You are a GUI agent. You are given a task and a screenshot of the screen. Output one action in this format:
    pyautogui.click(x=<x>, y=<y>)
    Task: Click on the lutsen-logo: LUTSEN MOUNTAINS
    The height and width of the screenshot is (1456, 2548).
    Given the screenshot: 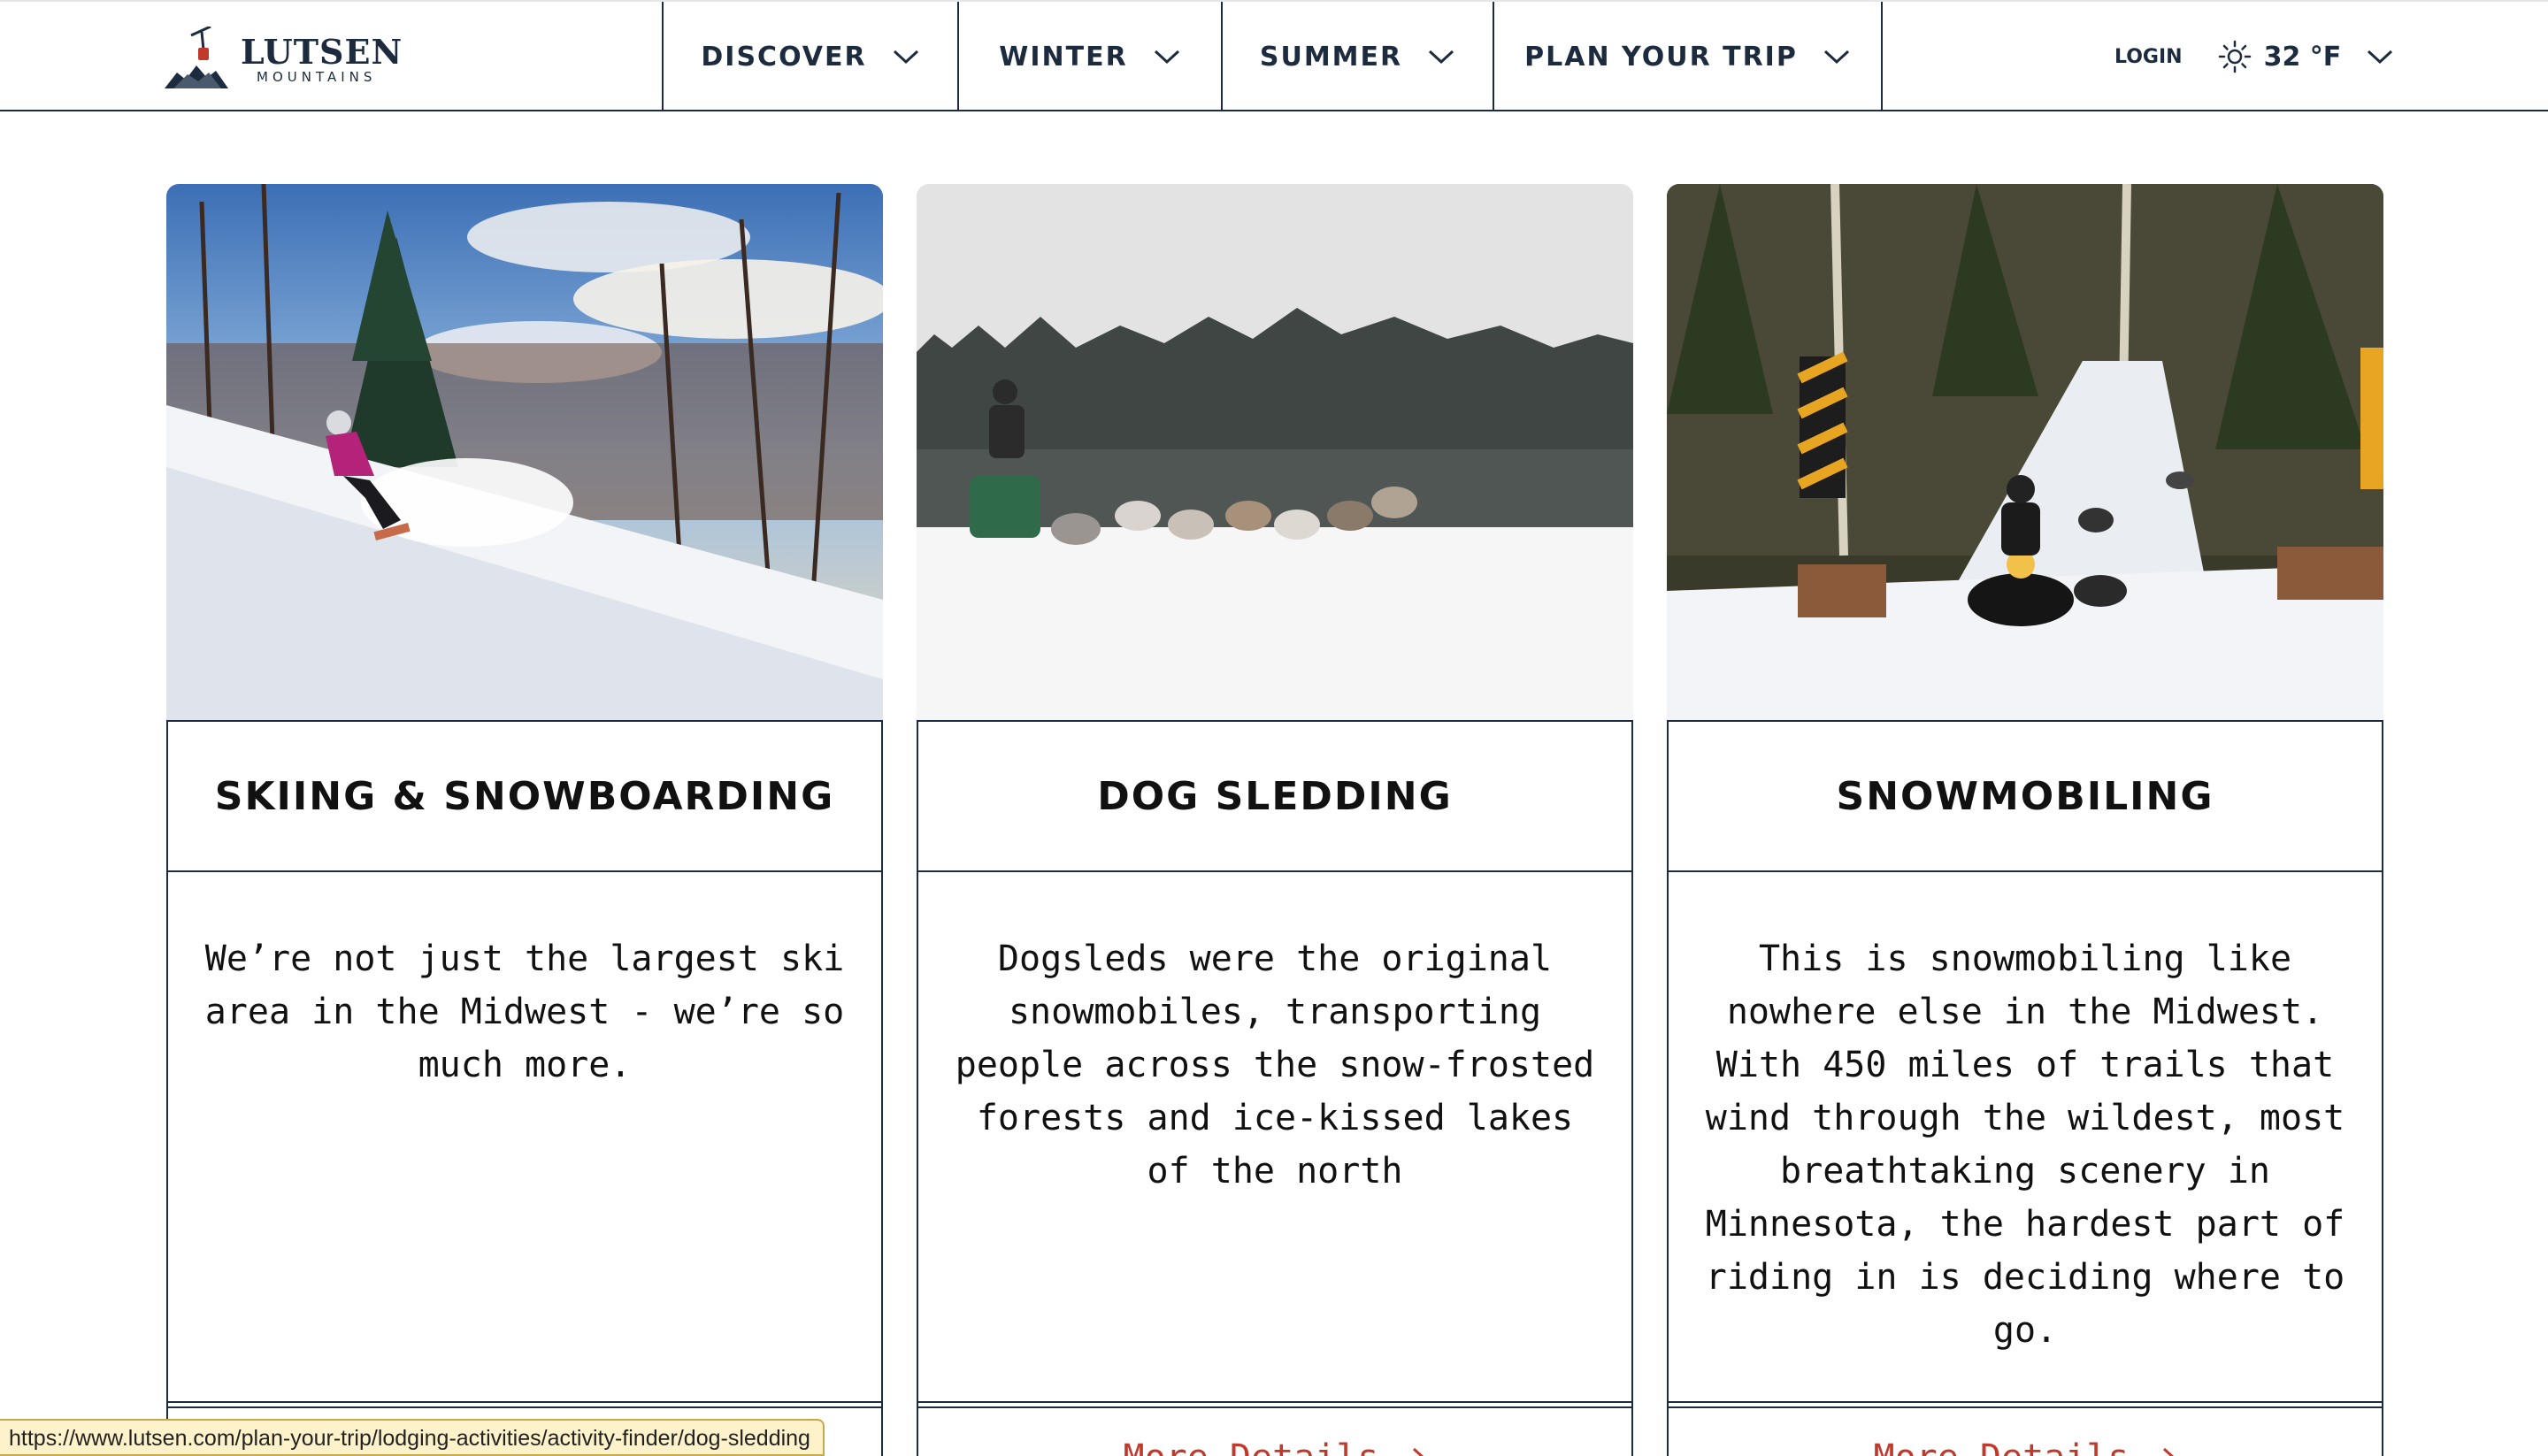 What is the action you would take?
    pyautogui.click(x=288, y=60)
    